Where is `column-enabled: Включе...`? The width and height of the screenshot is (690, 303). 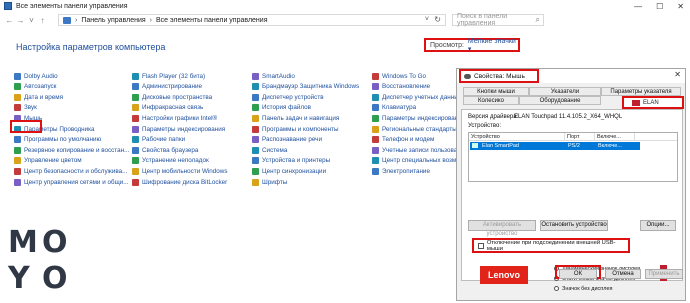 column-enabled: Включе... is located at coordinates (615, 136).